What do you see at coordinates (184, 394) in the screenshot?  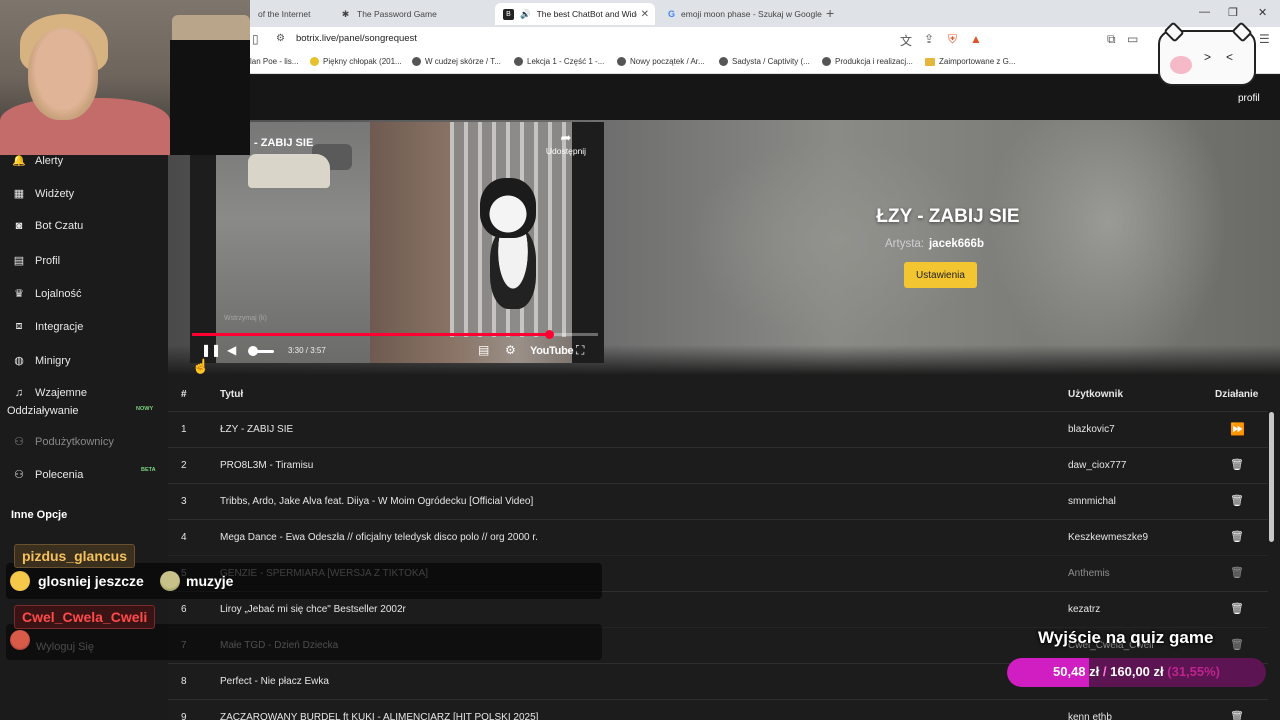 I see `column-header-number: #` at bounding box center [184, 394].